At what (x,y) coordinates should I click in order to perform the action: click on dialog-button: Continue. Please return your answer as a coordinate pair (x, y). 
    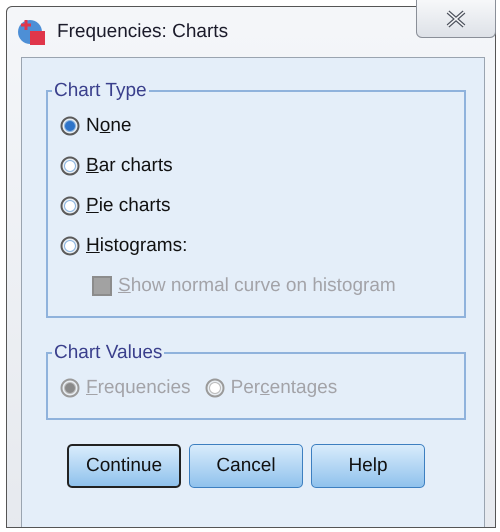
    Looking at the image, I should click on (124, 466).